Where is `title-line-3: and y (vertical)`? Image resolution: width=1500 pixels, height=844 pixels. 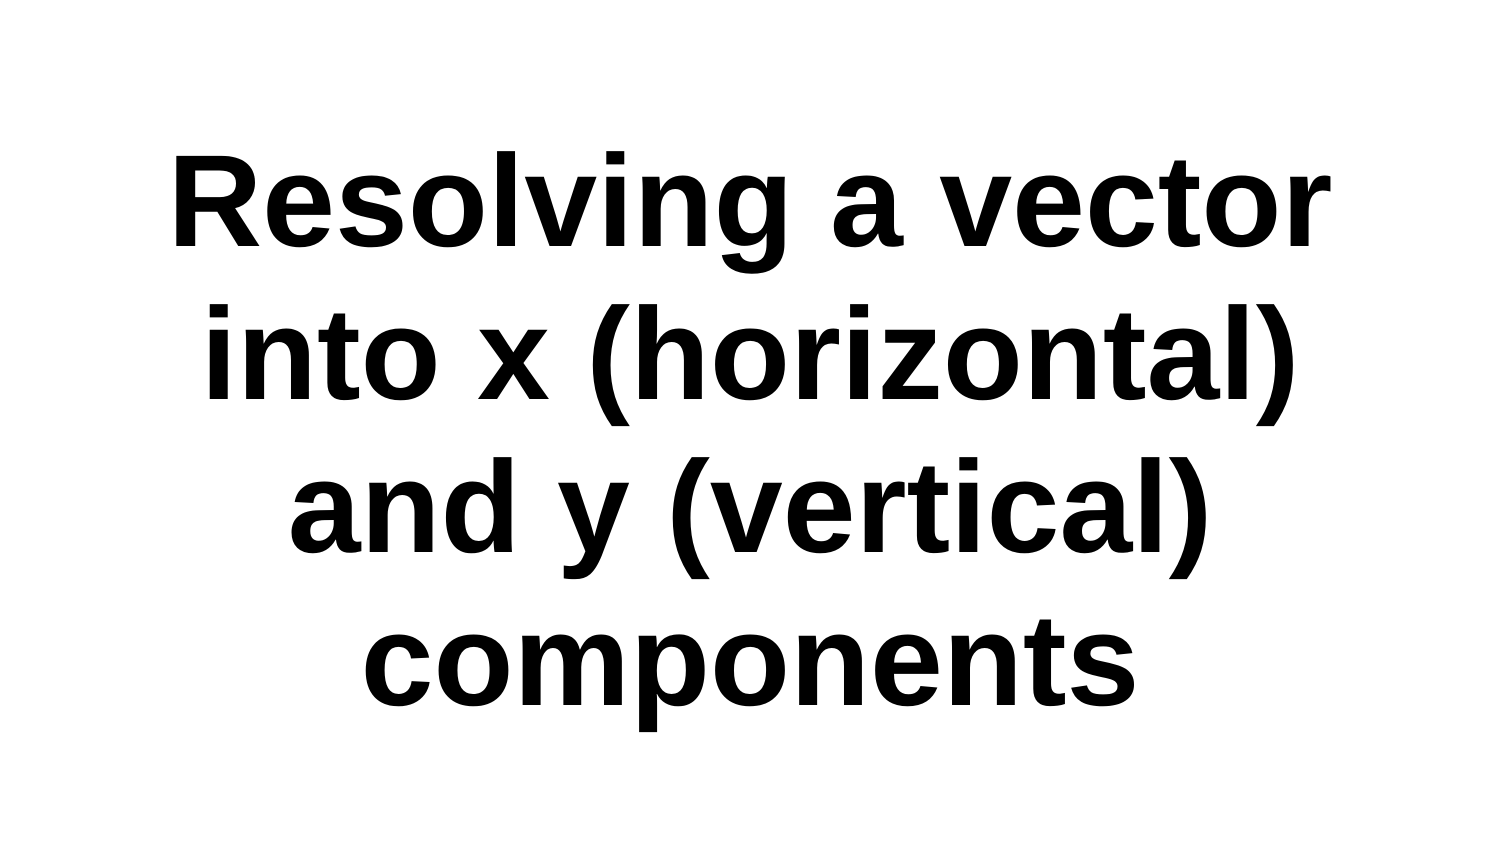 title-line-3: and y (vertical) is located at coordinates (750, 506).